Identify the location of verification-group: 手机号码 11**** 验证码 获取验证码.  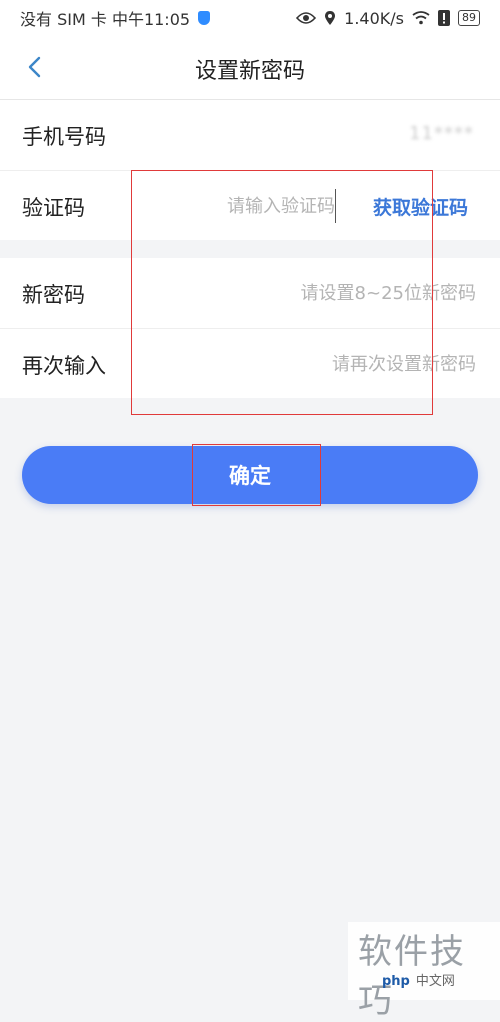
(250, 170).